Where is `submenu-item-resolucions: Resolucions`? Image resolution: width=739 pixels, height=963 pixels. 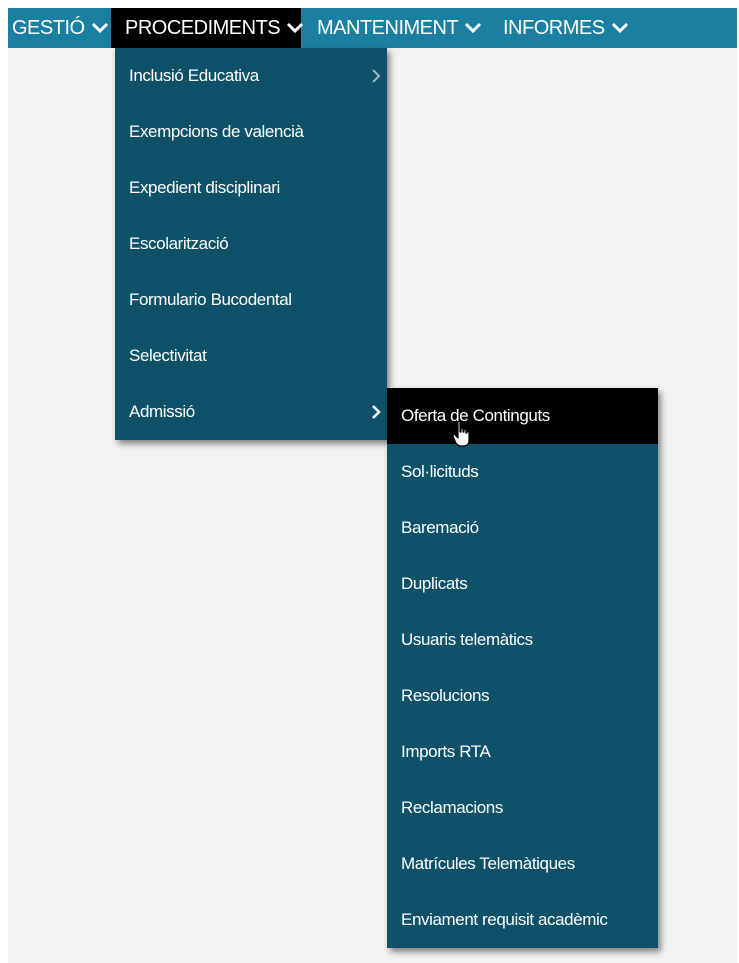 submenu-item-resolucions: Resolucions is located at coordinates (522, 696).